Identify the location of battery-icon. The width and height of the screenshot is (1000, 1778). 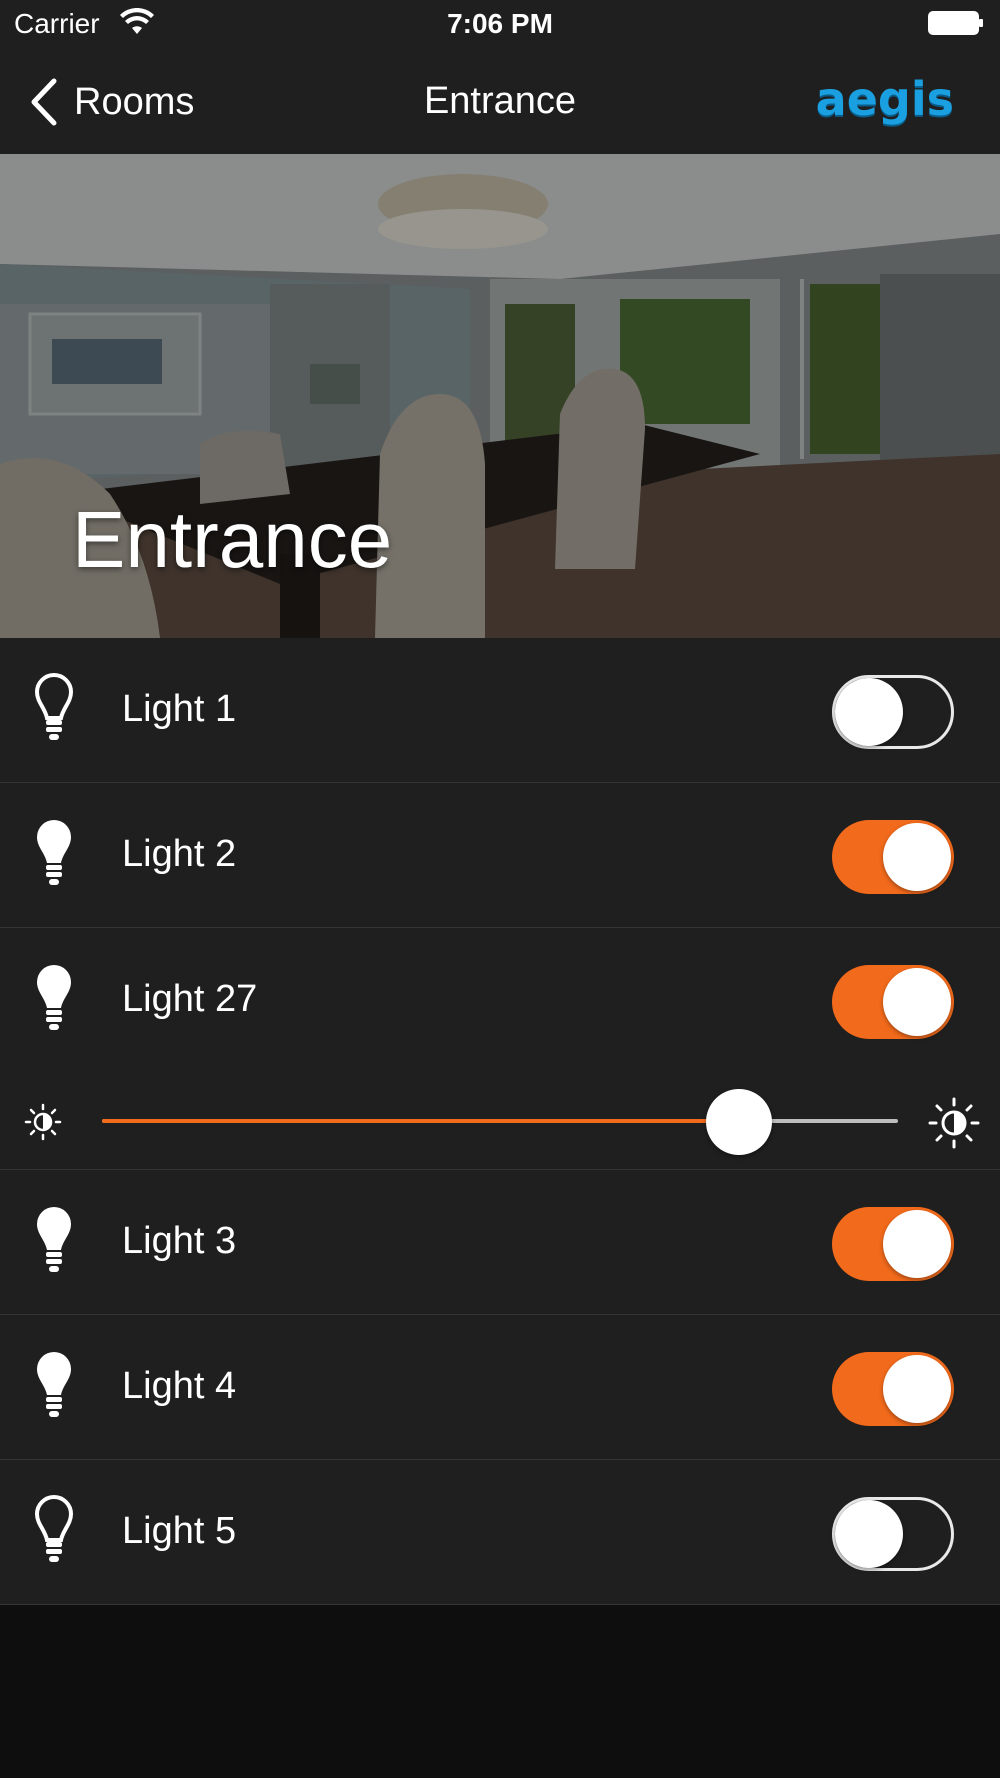
(955, 23).